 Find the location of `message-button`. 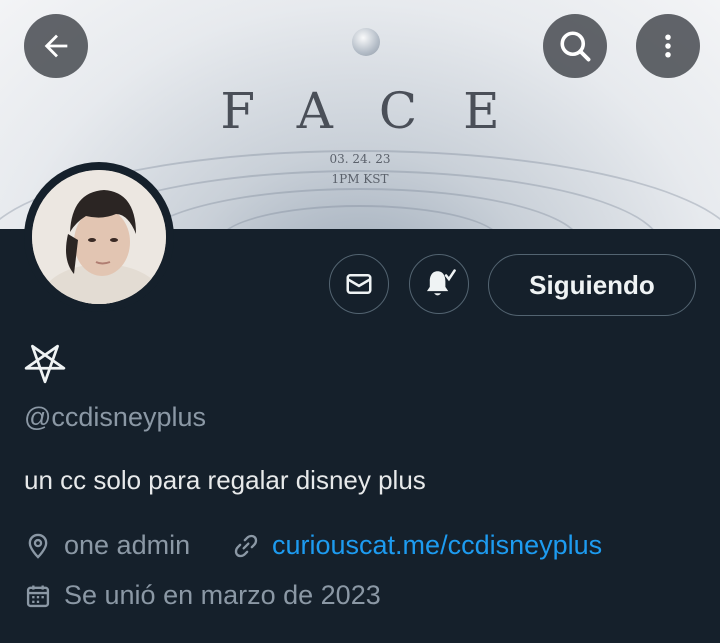

message-button is located at coordinates (359, 284).